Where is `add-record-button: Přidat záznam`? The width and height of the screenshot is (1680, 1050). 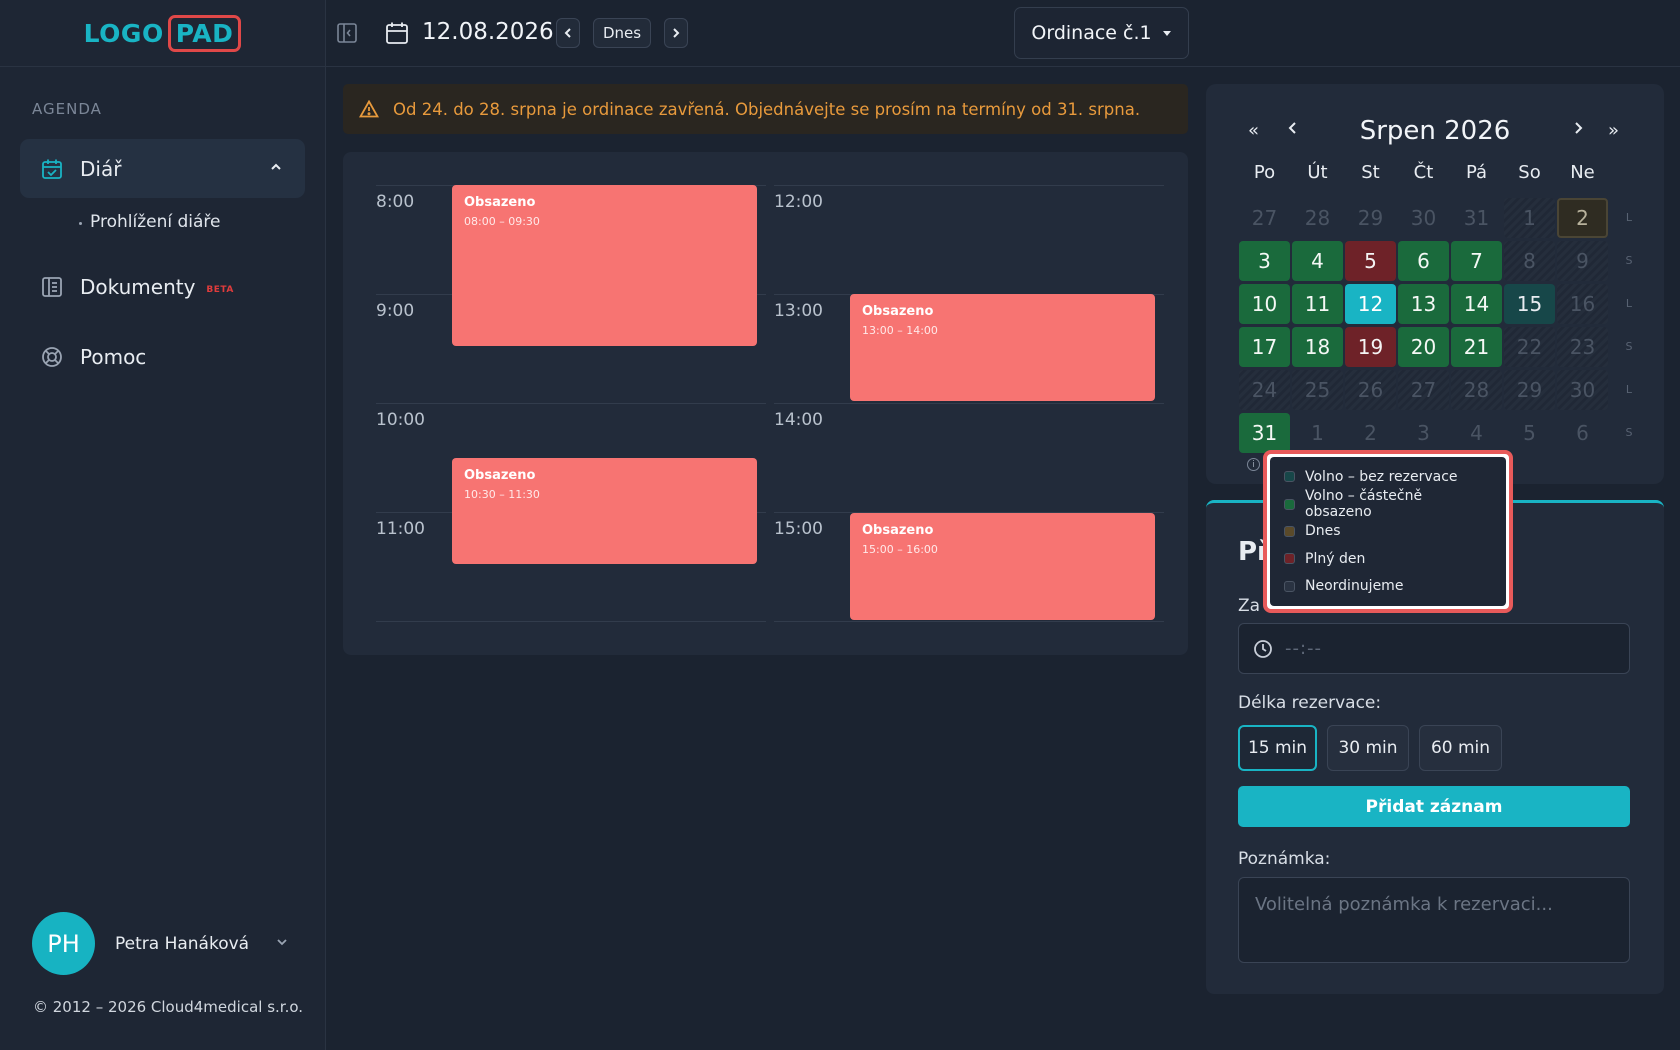 add-record-button: Přidat záznam is located at coordinates (1434, 806).